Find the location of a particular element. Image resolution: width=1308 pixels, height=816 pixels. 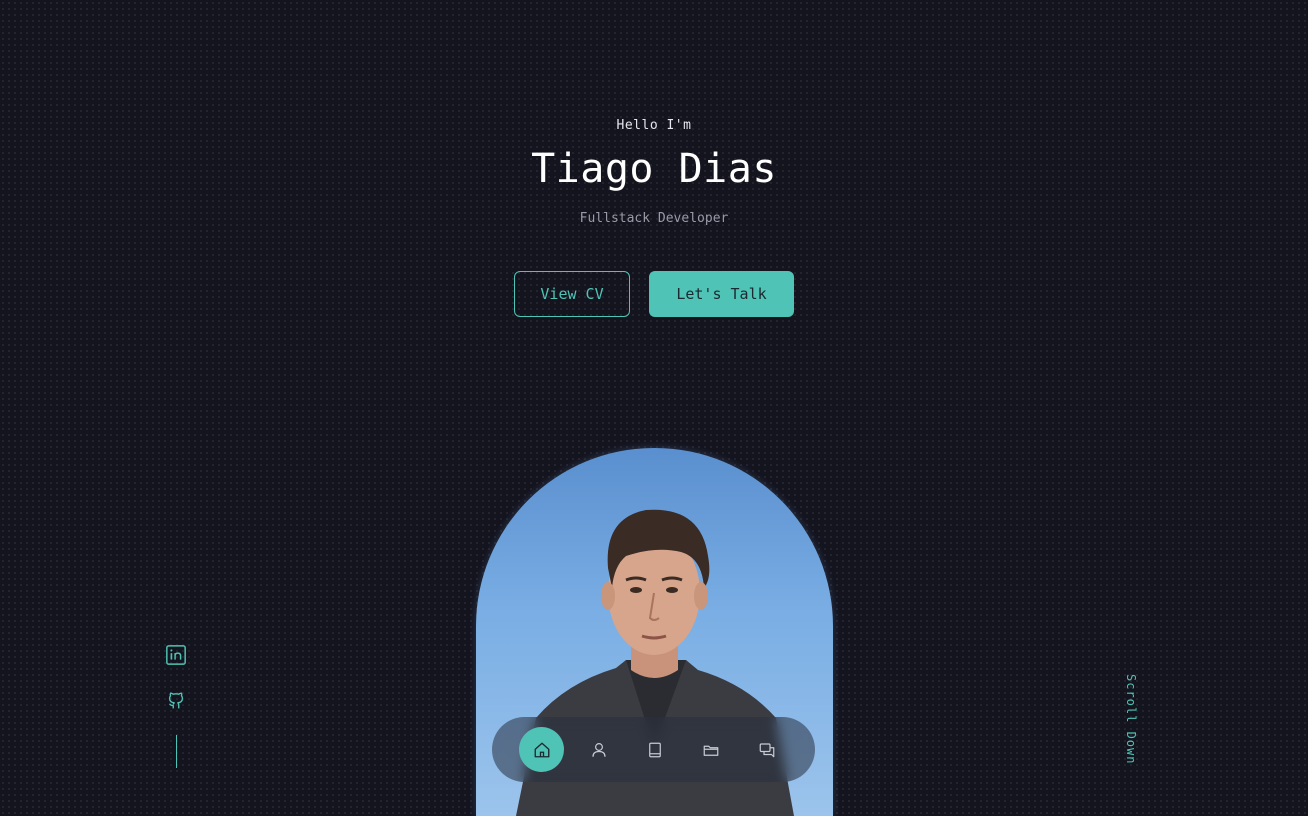

home-icon is located at coordinates (541, 749).